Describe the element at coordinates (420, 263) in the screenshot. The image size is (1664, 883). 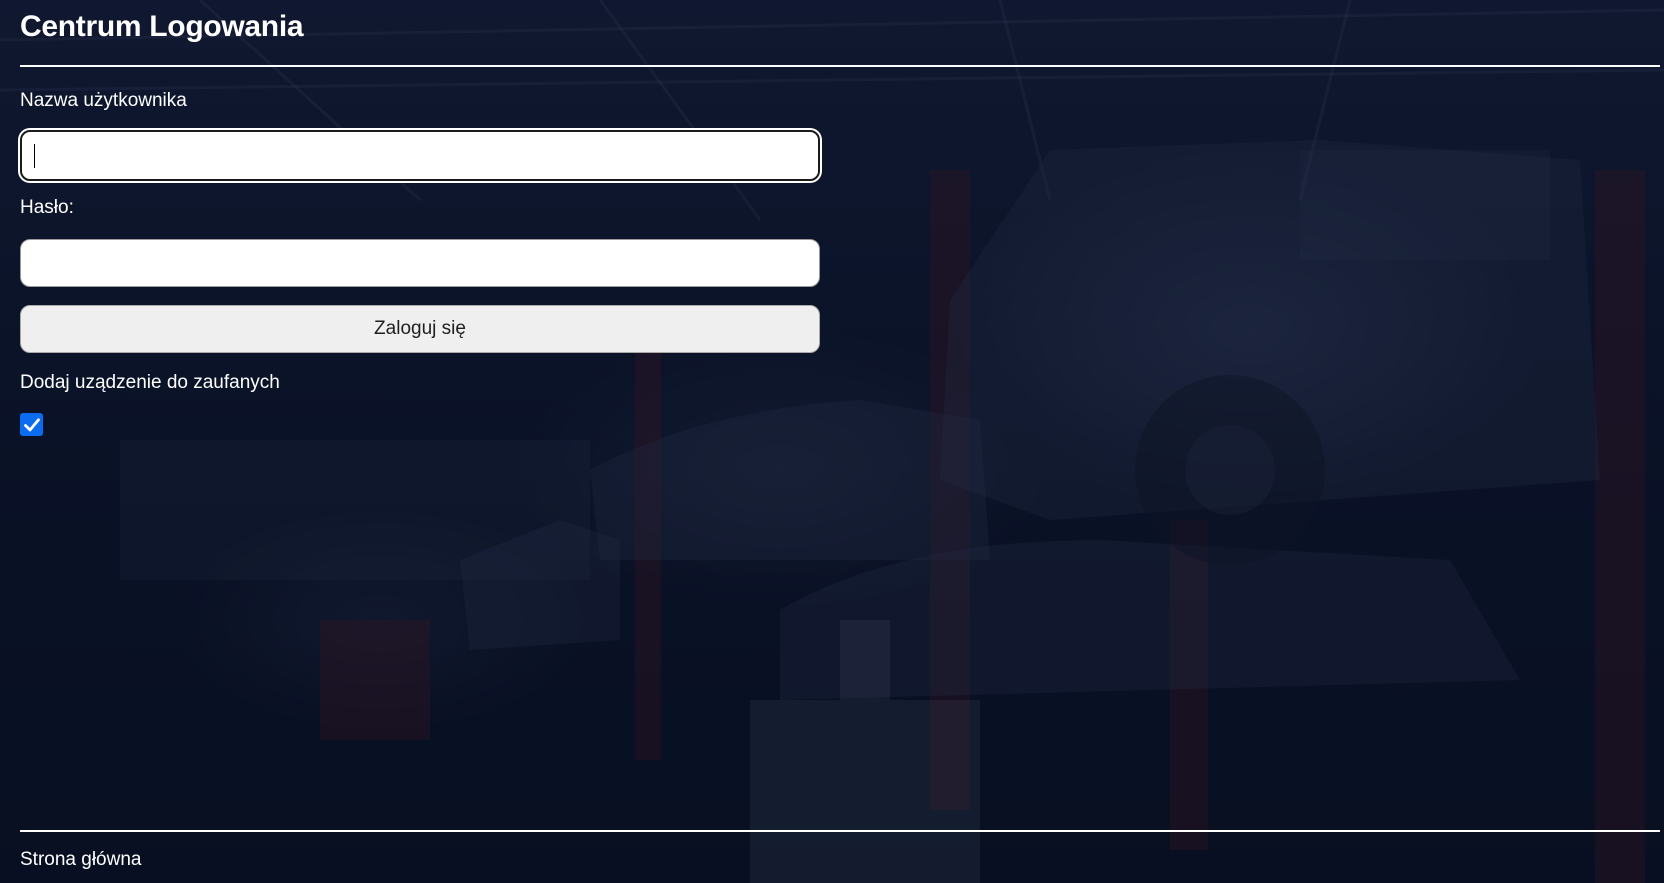
I see `password-input` at that location.